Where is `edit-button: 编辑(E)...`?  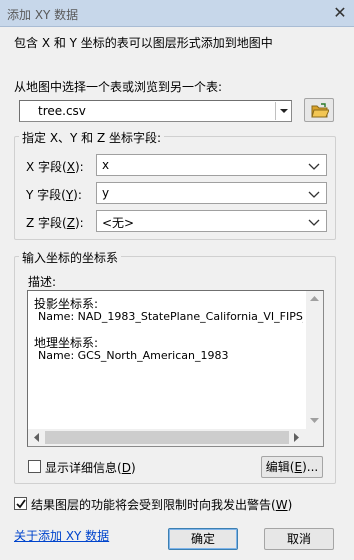
edit-button: 编辑(E)... is located at coordinates (292, 467).